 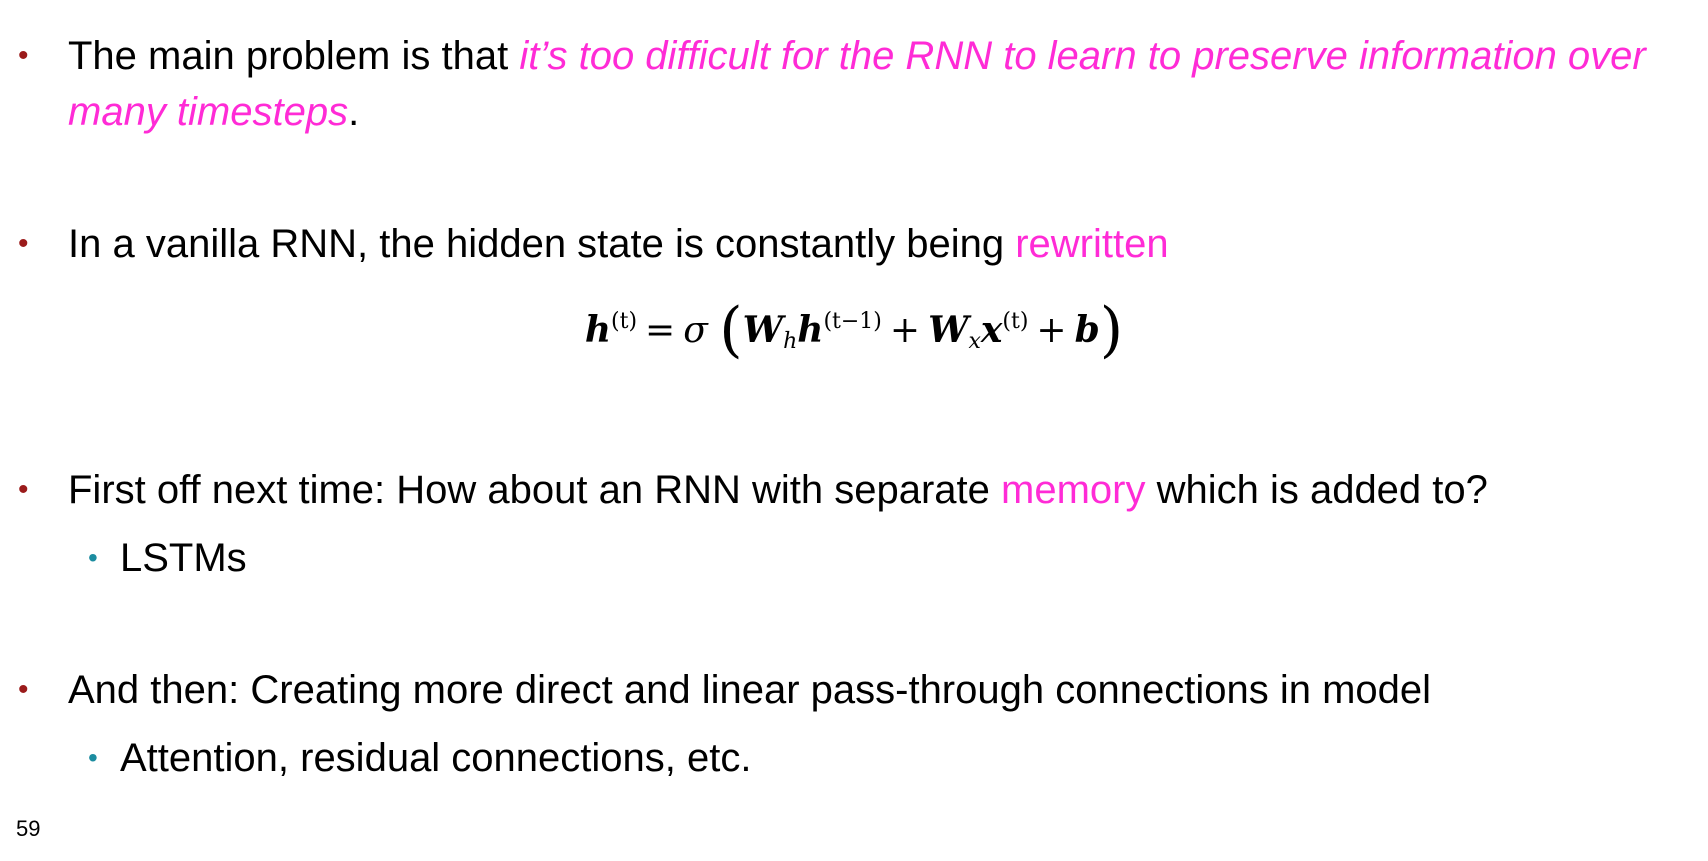 I want to click on eq-w1-sub: h, so click(x=790, y=341).